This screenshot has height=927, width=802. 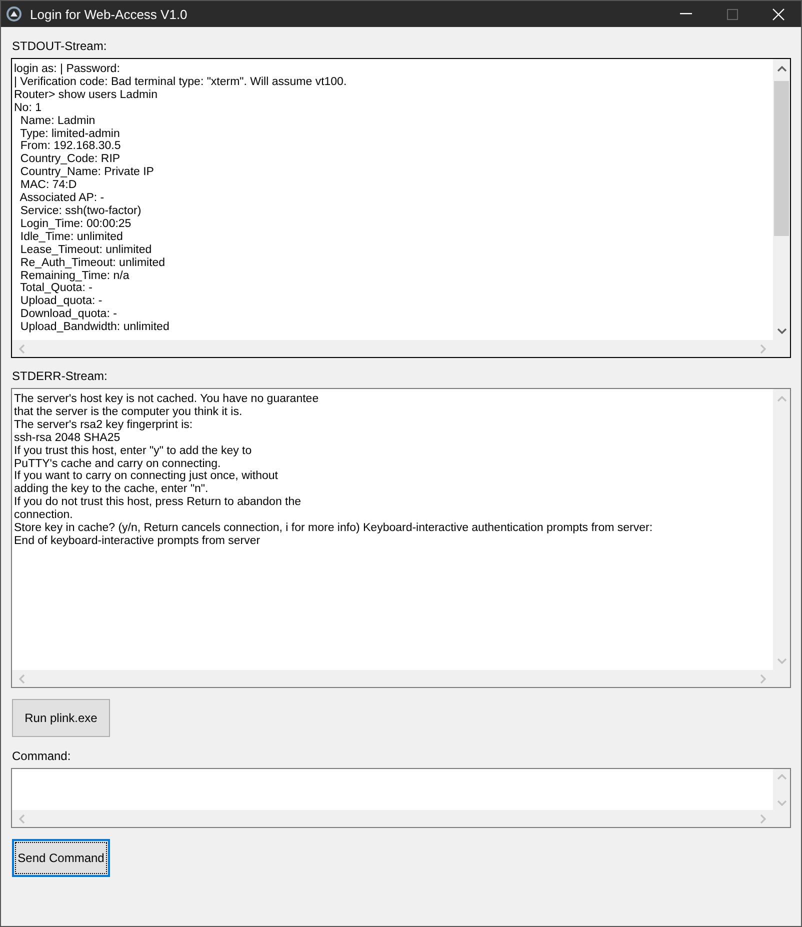 I want to click on output-line: Re_Auth_Timeout: unlimited, so click(x=92, y=263).